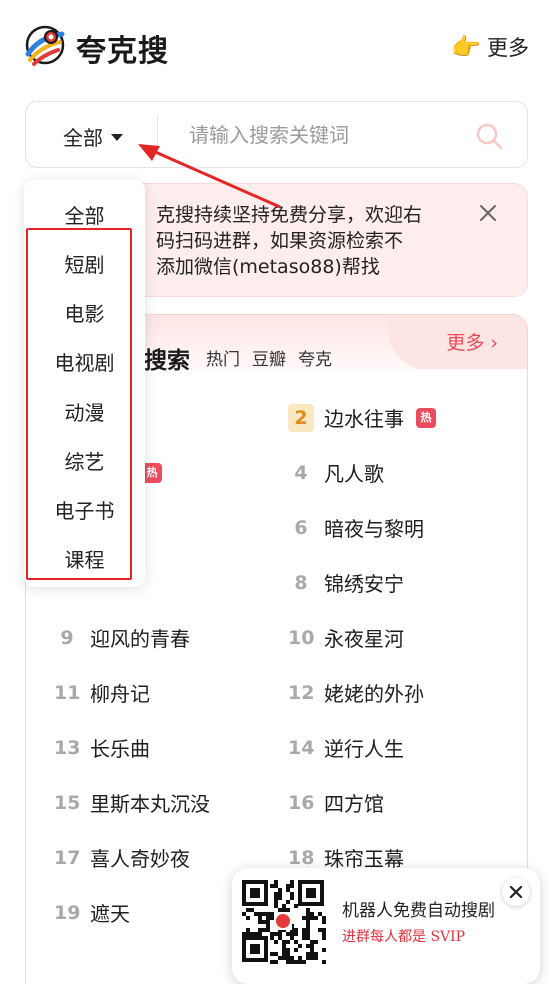  Describe the element at coordinates (386, 926) in the screenshot. I see `qr-popup: 机器人免费自动搜剧 进群每人都是 SVIP` at that location.